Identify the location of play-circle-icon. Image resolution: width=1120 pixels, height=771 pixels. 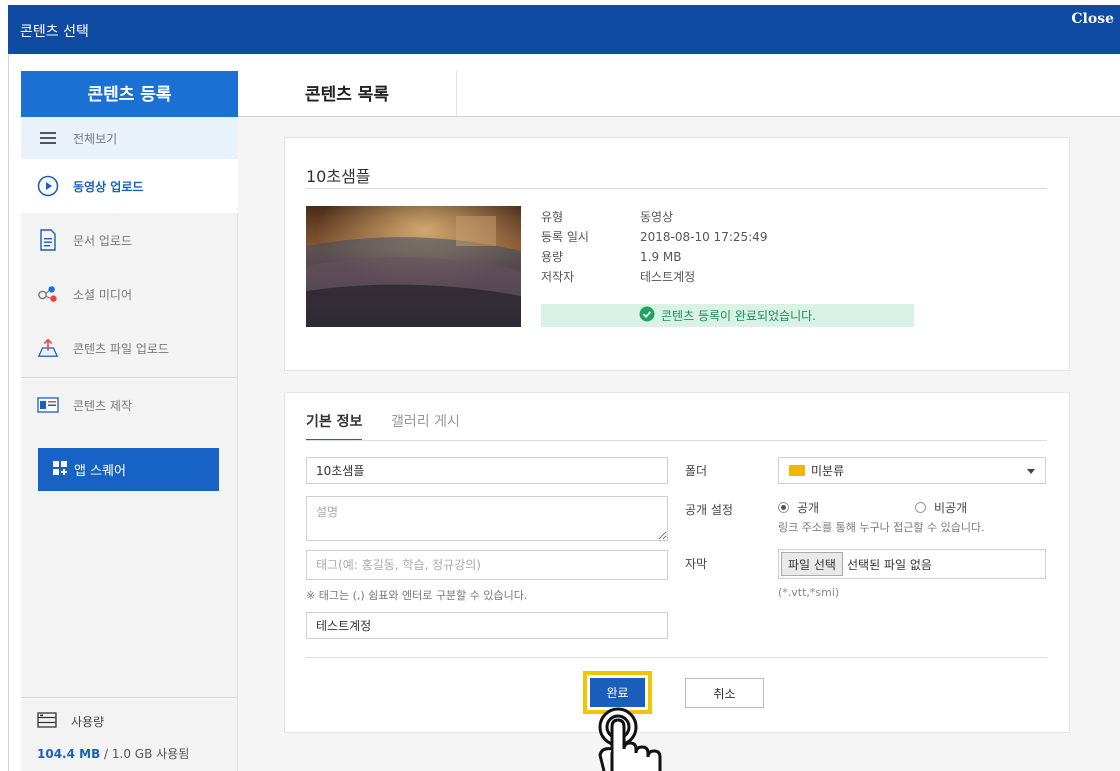
(48, 186).